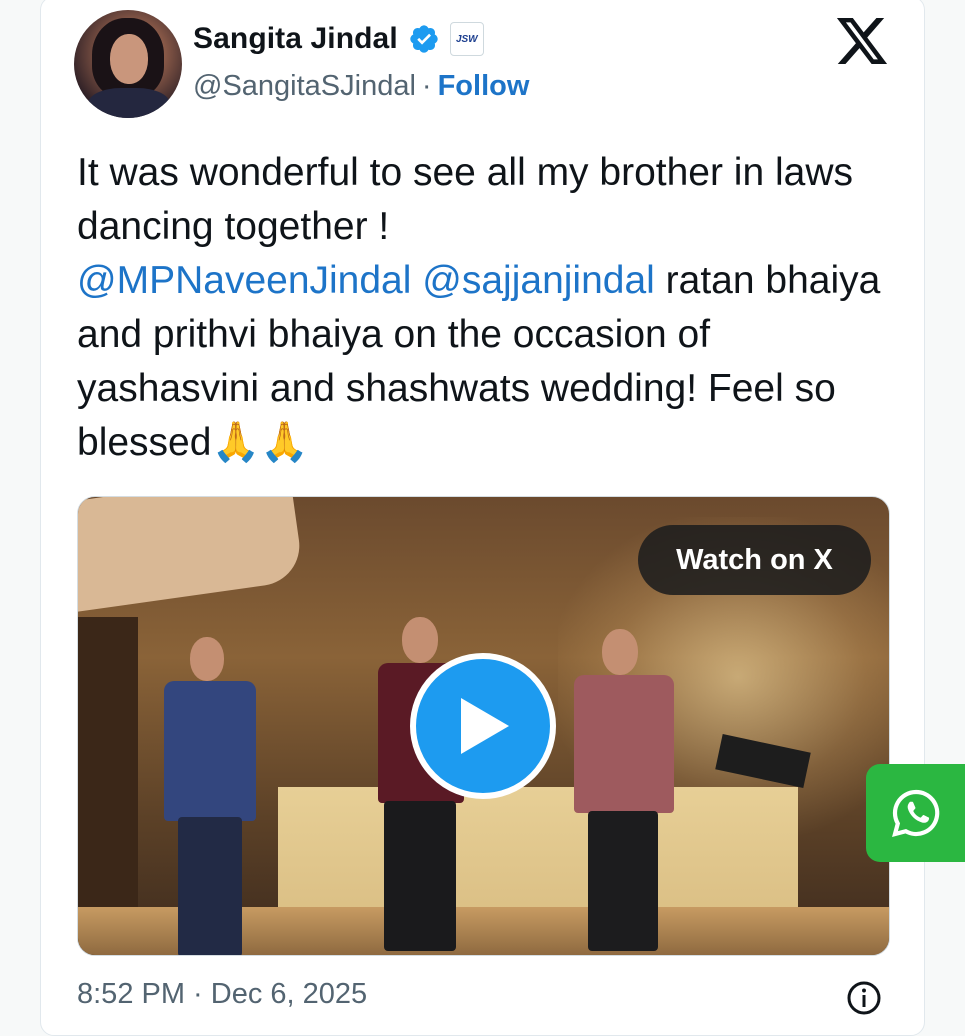 Image resolution: width=965 pixels, height=1036 pixels. What do you see at coordinates (128, 64) in the screenshot?
I see `avatar` at bounding box center [128, 64].